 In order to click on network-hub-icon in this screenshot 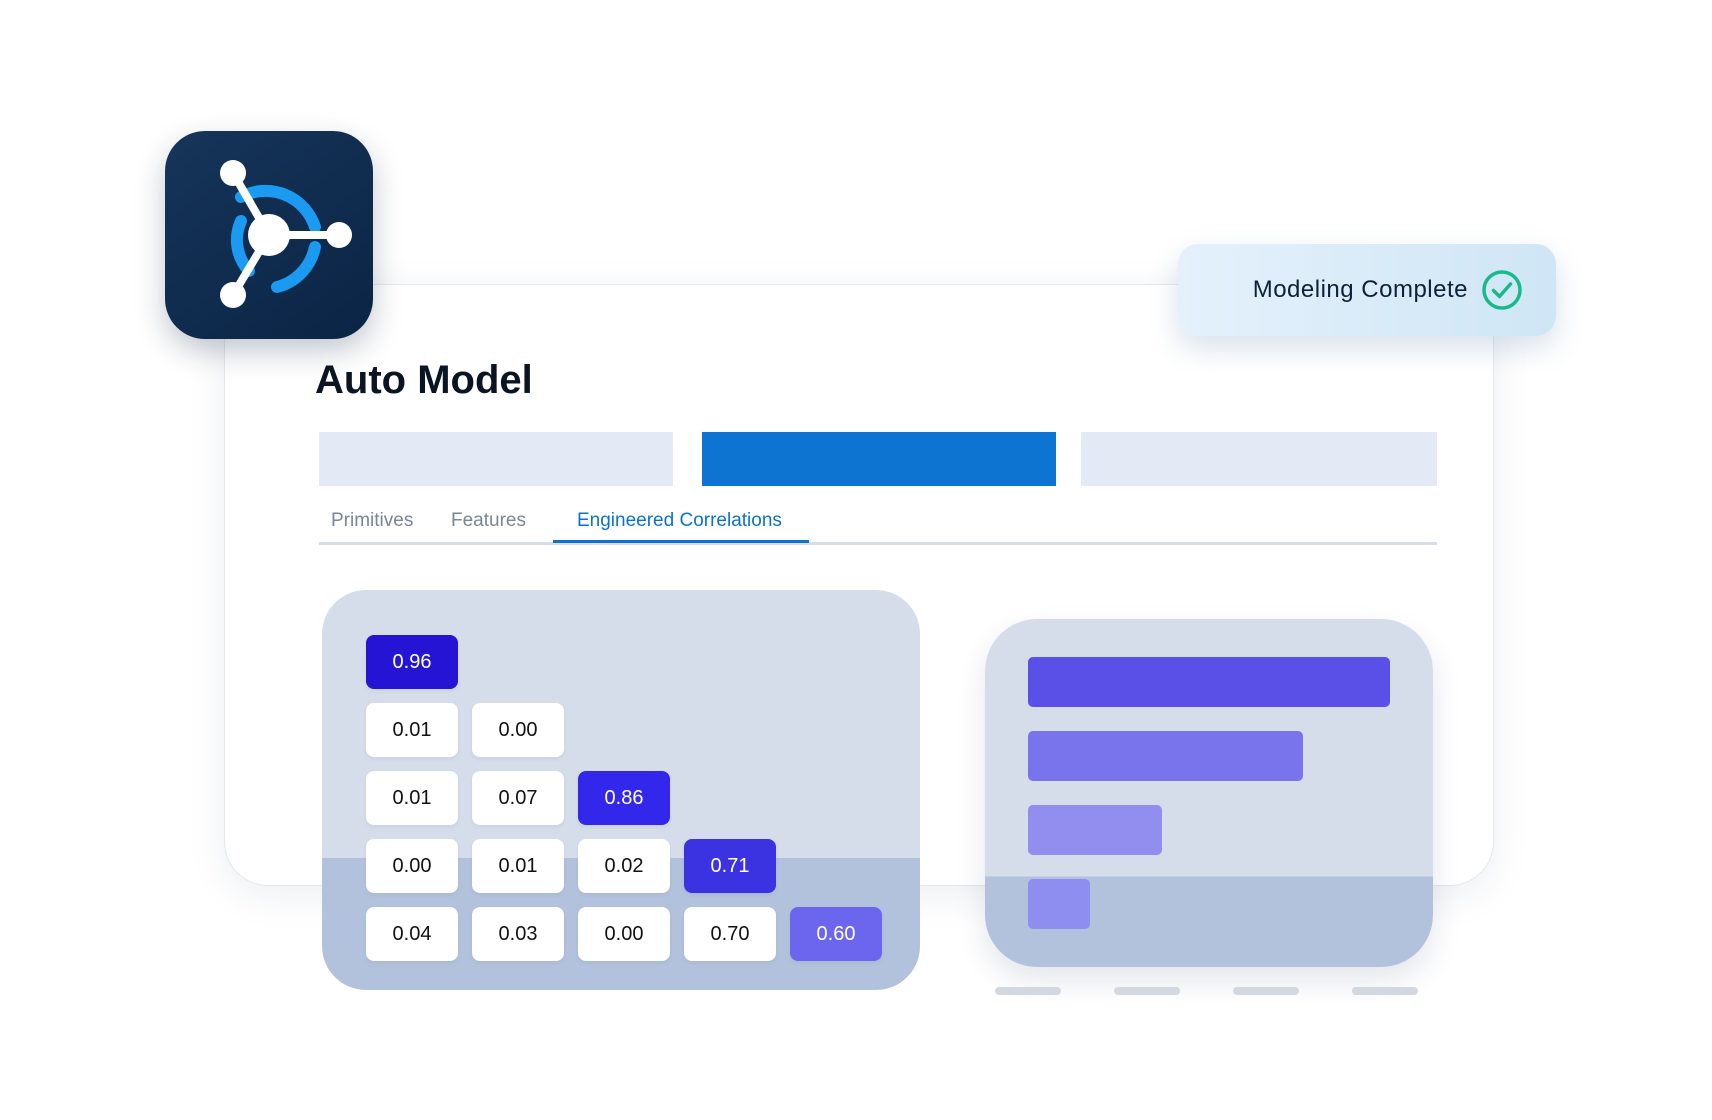, I will do `click(286, 234)`.